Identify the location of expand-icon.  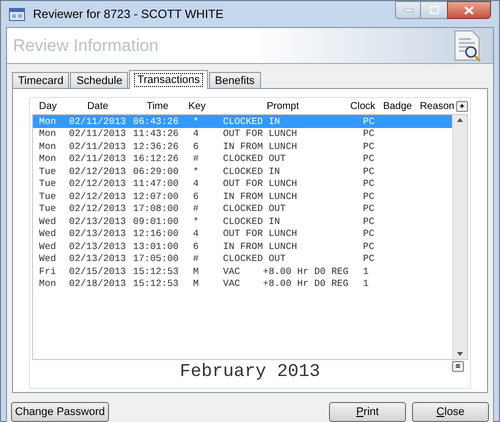
(462, 106).